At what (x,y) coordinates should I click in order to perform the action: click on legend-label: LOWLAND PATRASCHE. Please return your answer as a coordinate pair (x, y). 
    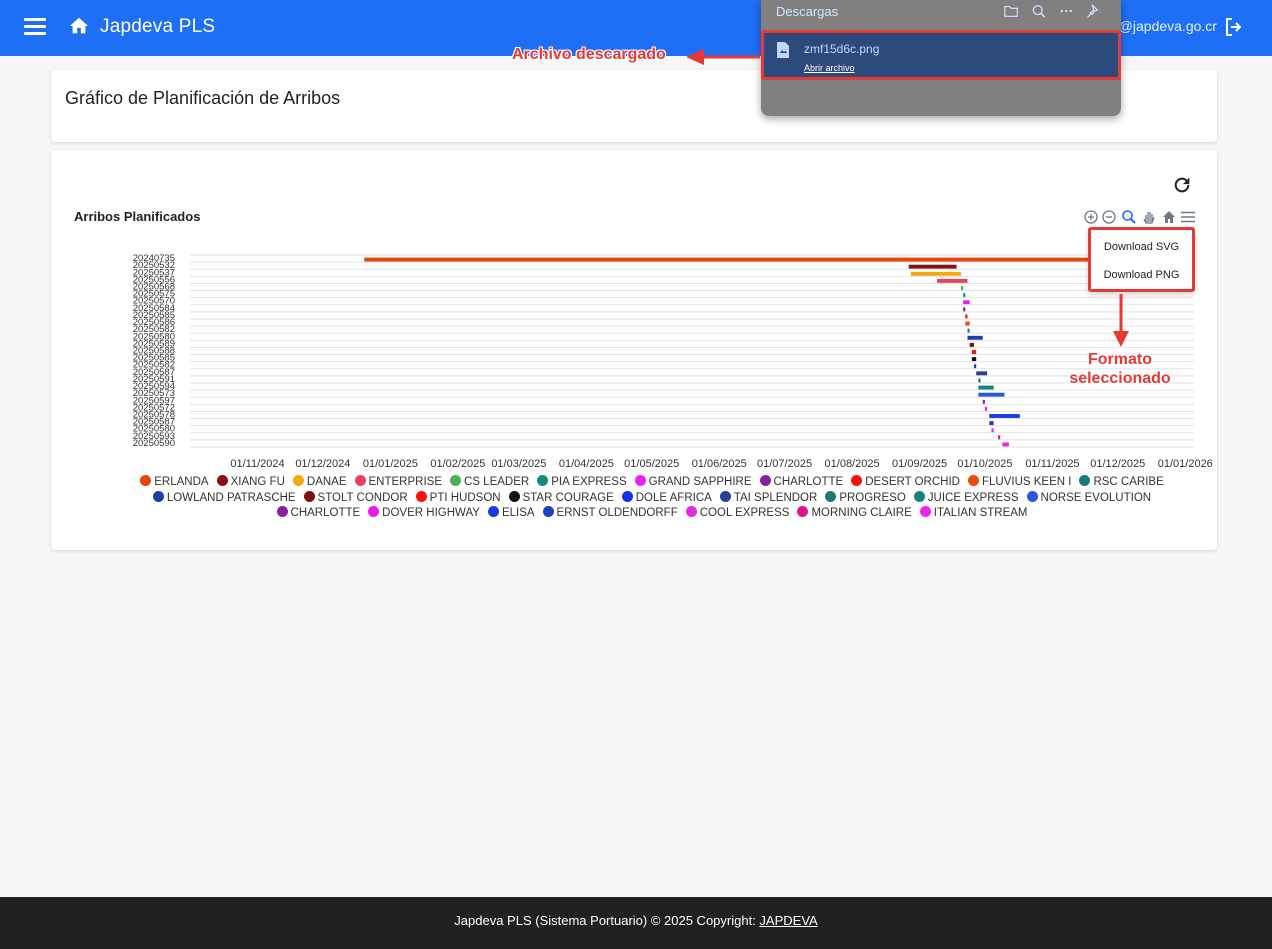
    Looking at the image, I should click on (231, 497).